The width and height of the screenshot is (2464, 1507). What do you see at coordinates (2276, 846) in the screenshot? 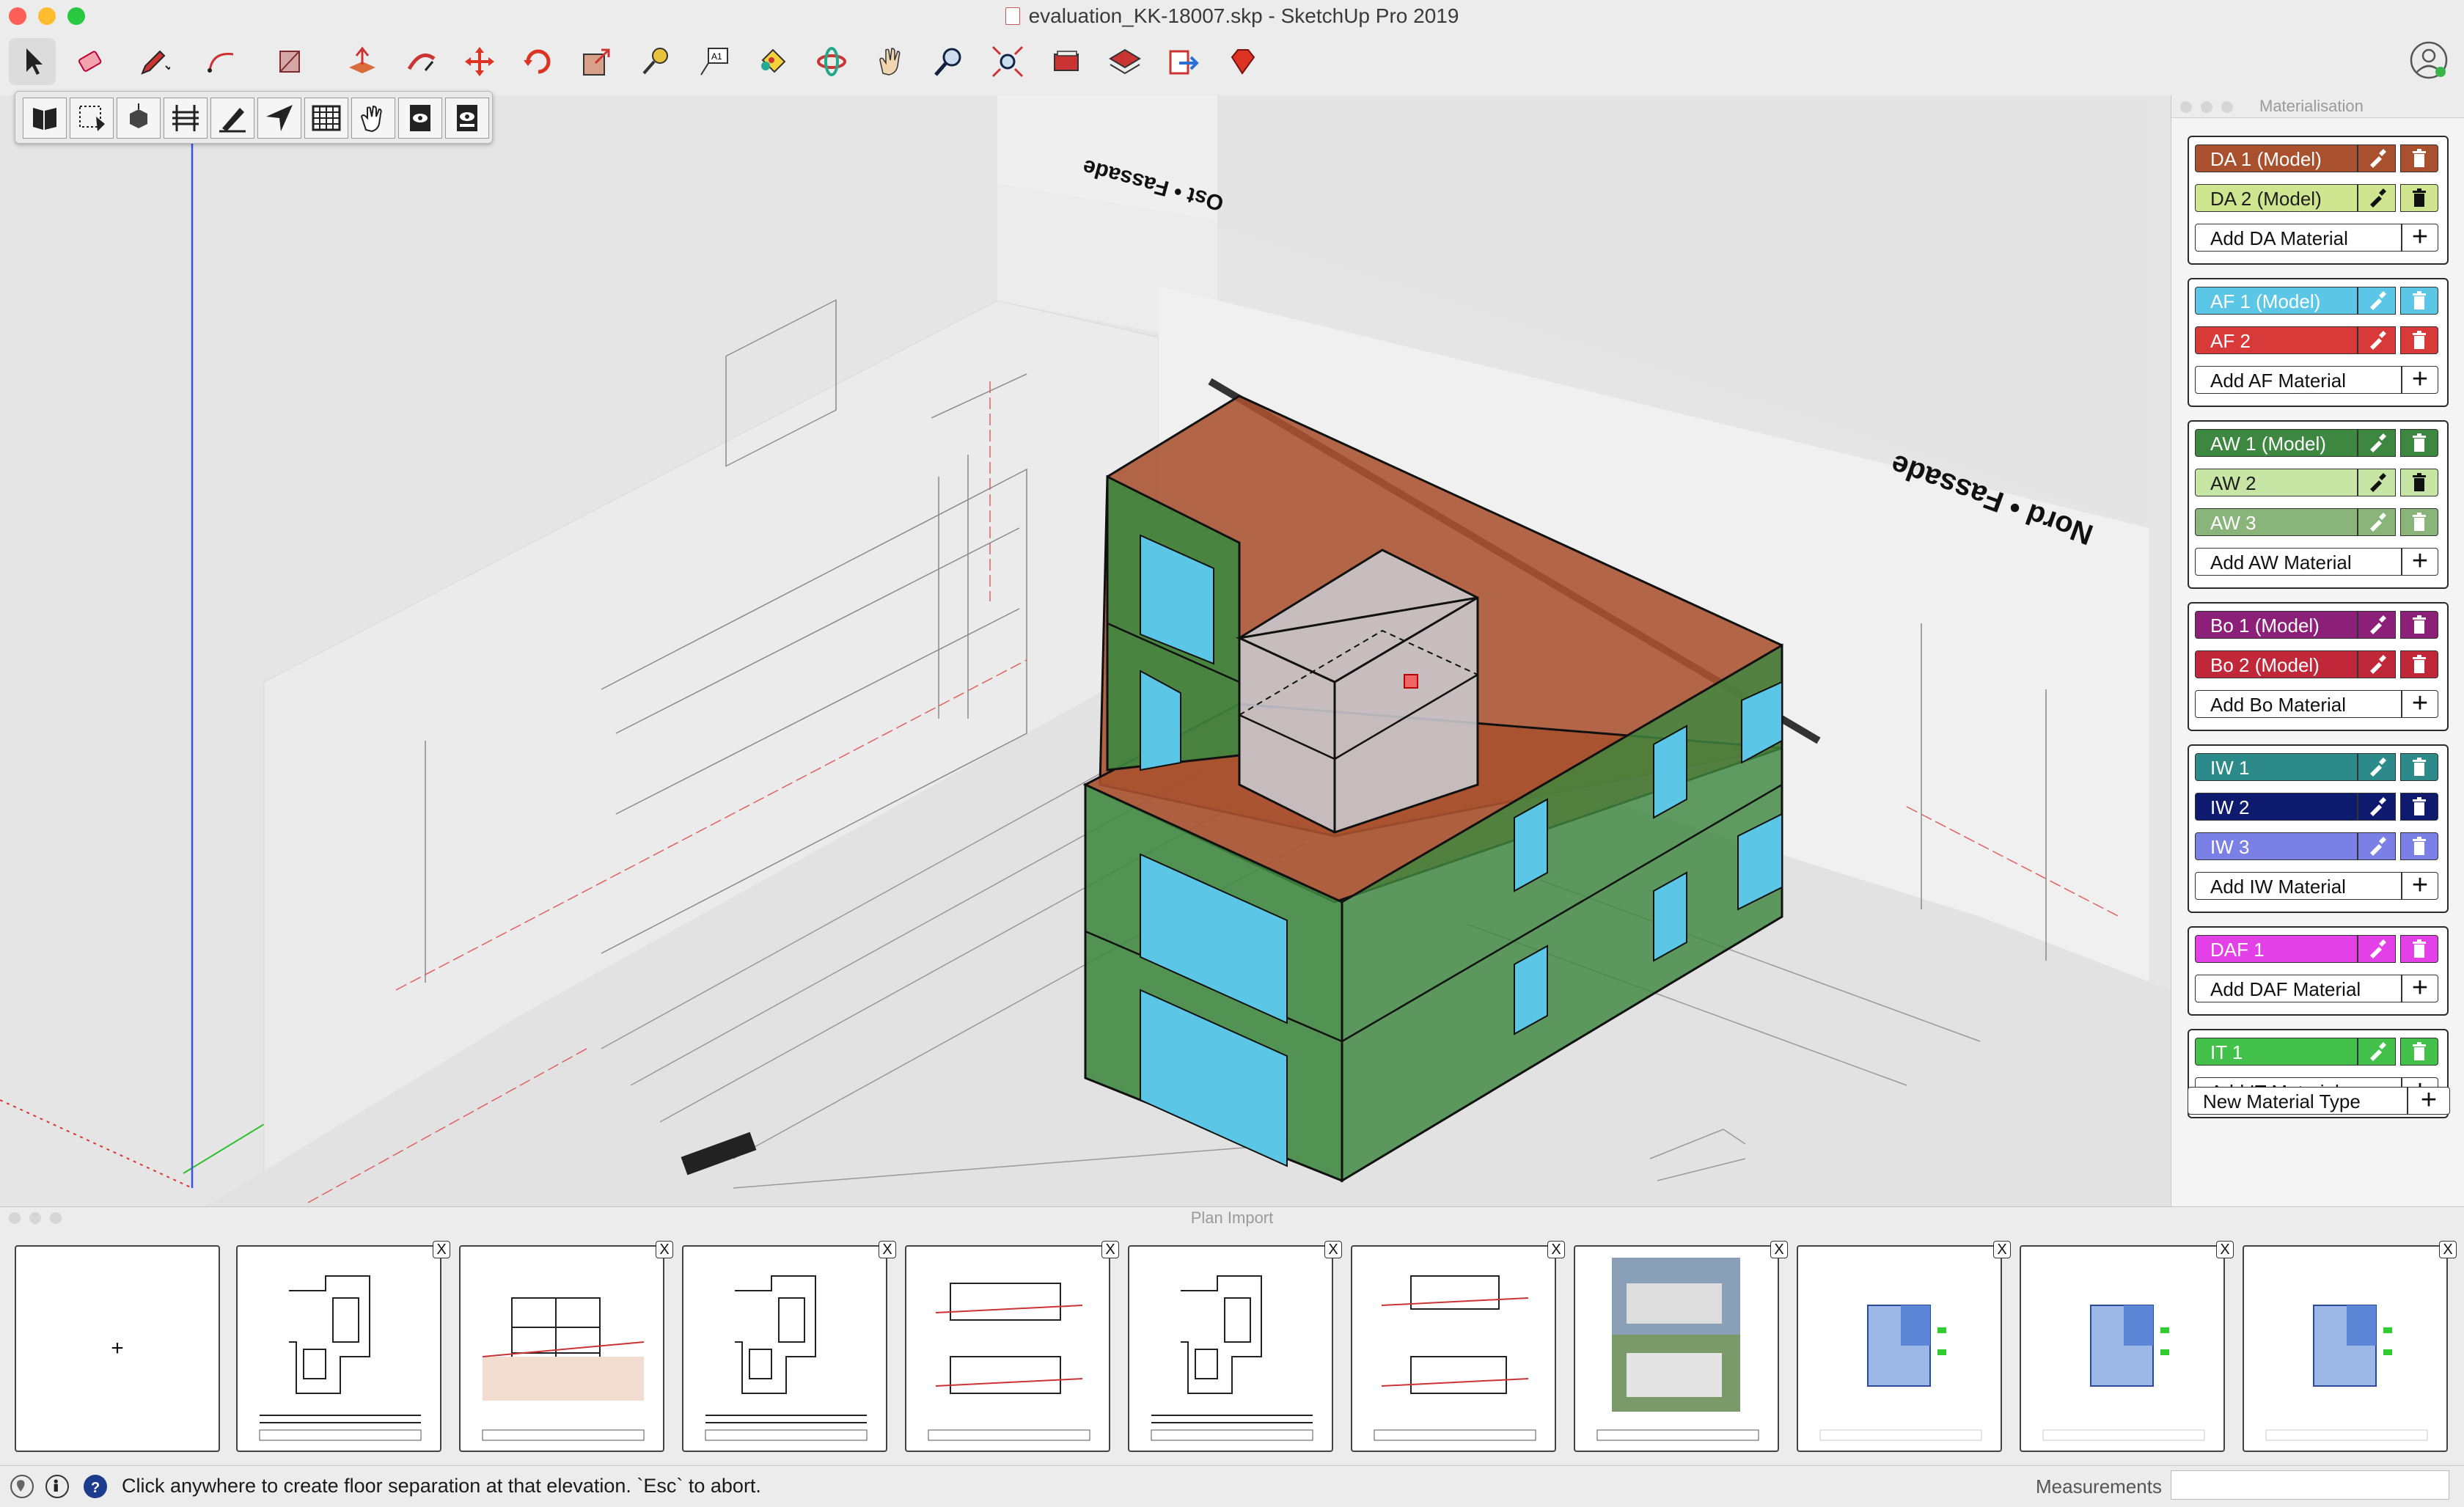
I see `material-label: IW 3` at bounding box center [2276, 846].